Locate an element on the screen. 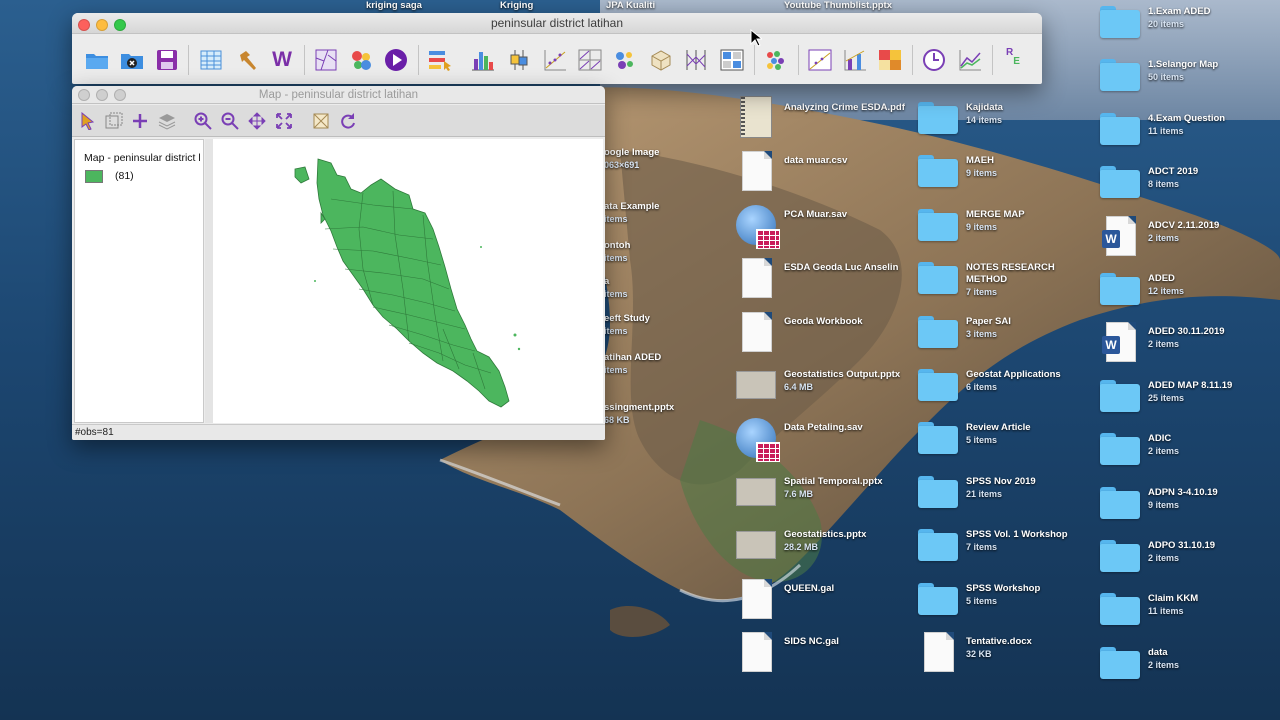 The image size is (1280, 720). district-polygon is located at coordinates (302, 175).